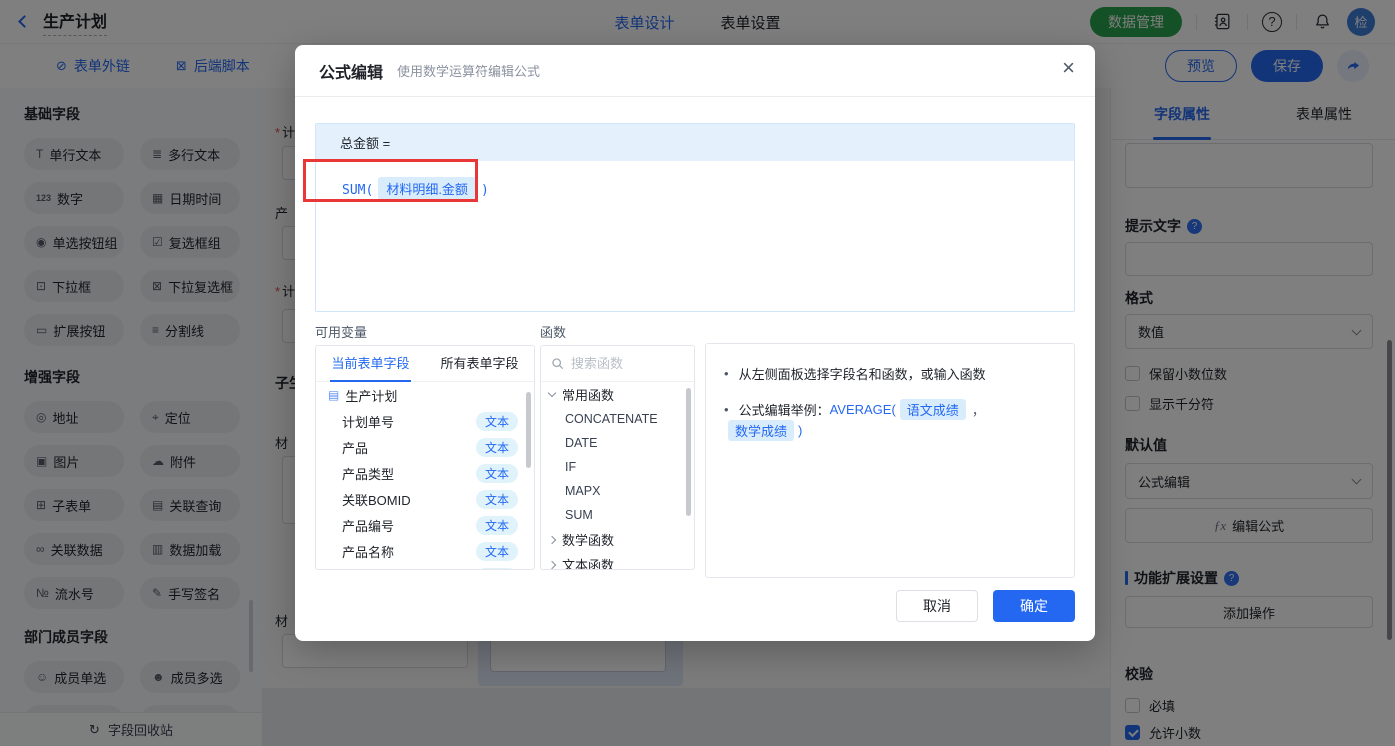 The width and height of the screenshot is (1395, 746). What do you see at coordinates (932, 409) in the screenshot?
I see `example-field-chip: 语文成绩` at bounding box center [932, 409].